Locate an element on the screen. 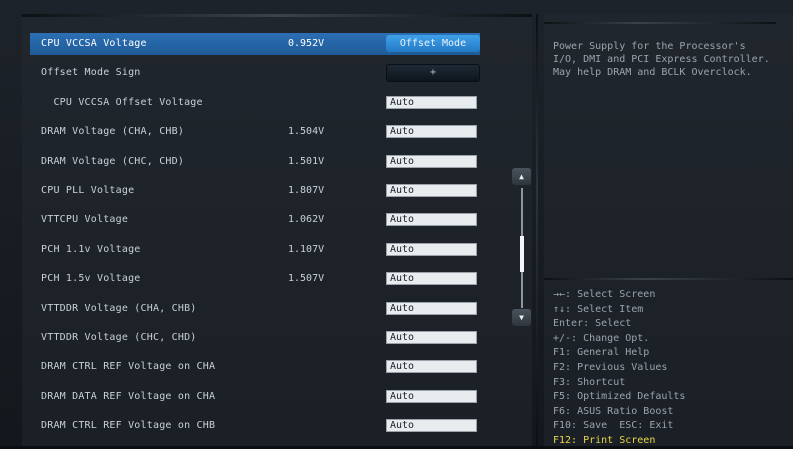 The height and width of the screenshot is (449, 793). key-hint: →←: Select Screen is located at coordinates (604, 294).